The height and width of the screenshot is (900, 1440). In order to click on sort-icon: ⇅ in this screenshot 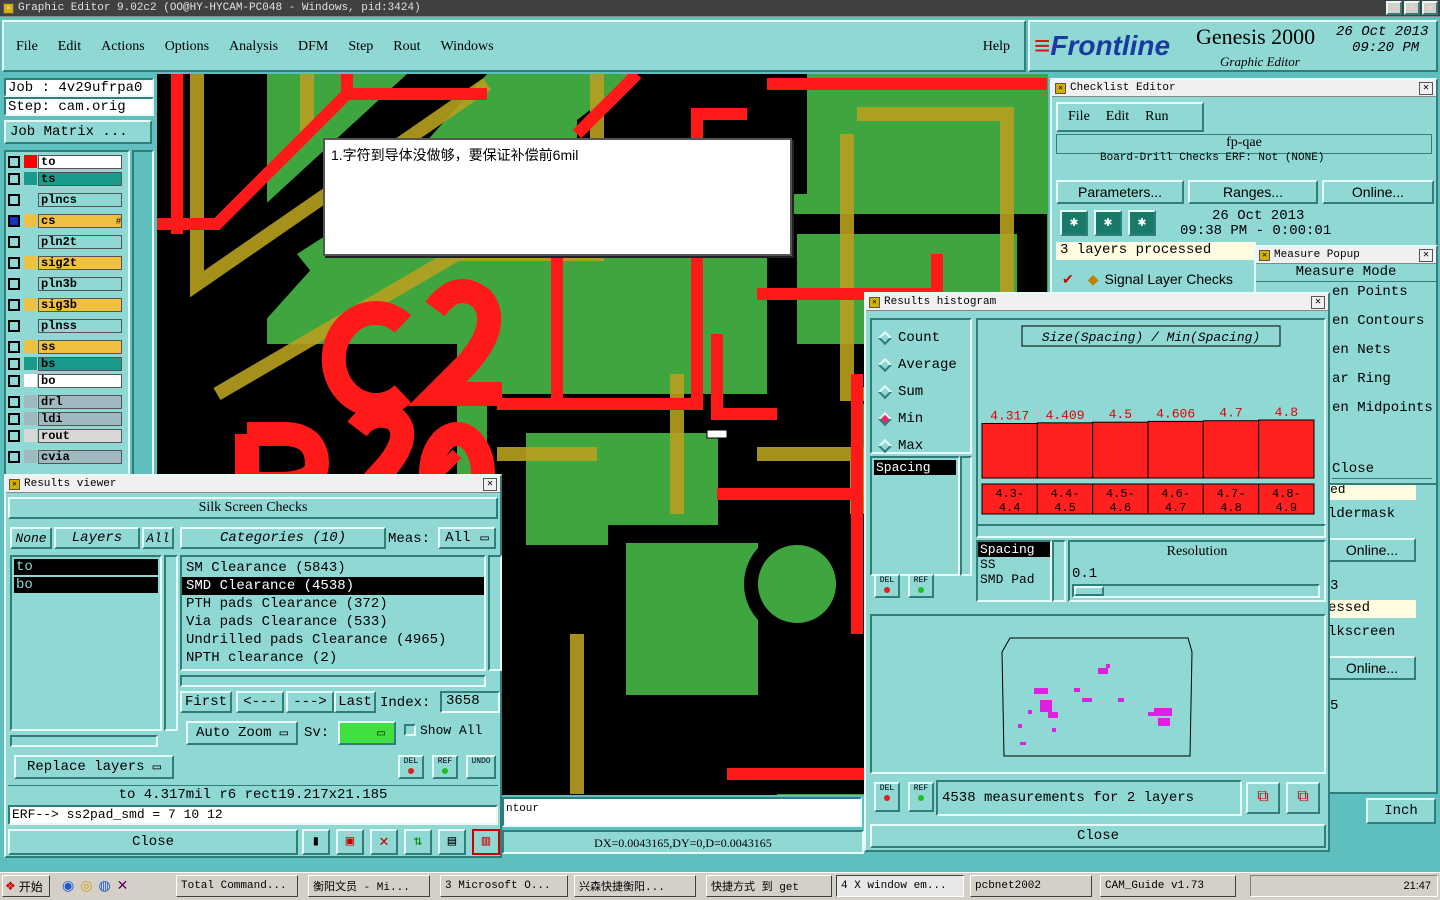, I will do `click(418, 842)`.